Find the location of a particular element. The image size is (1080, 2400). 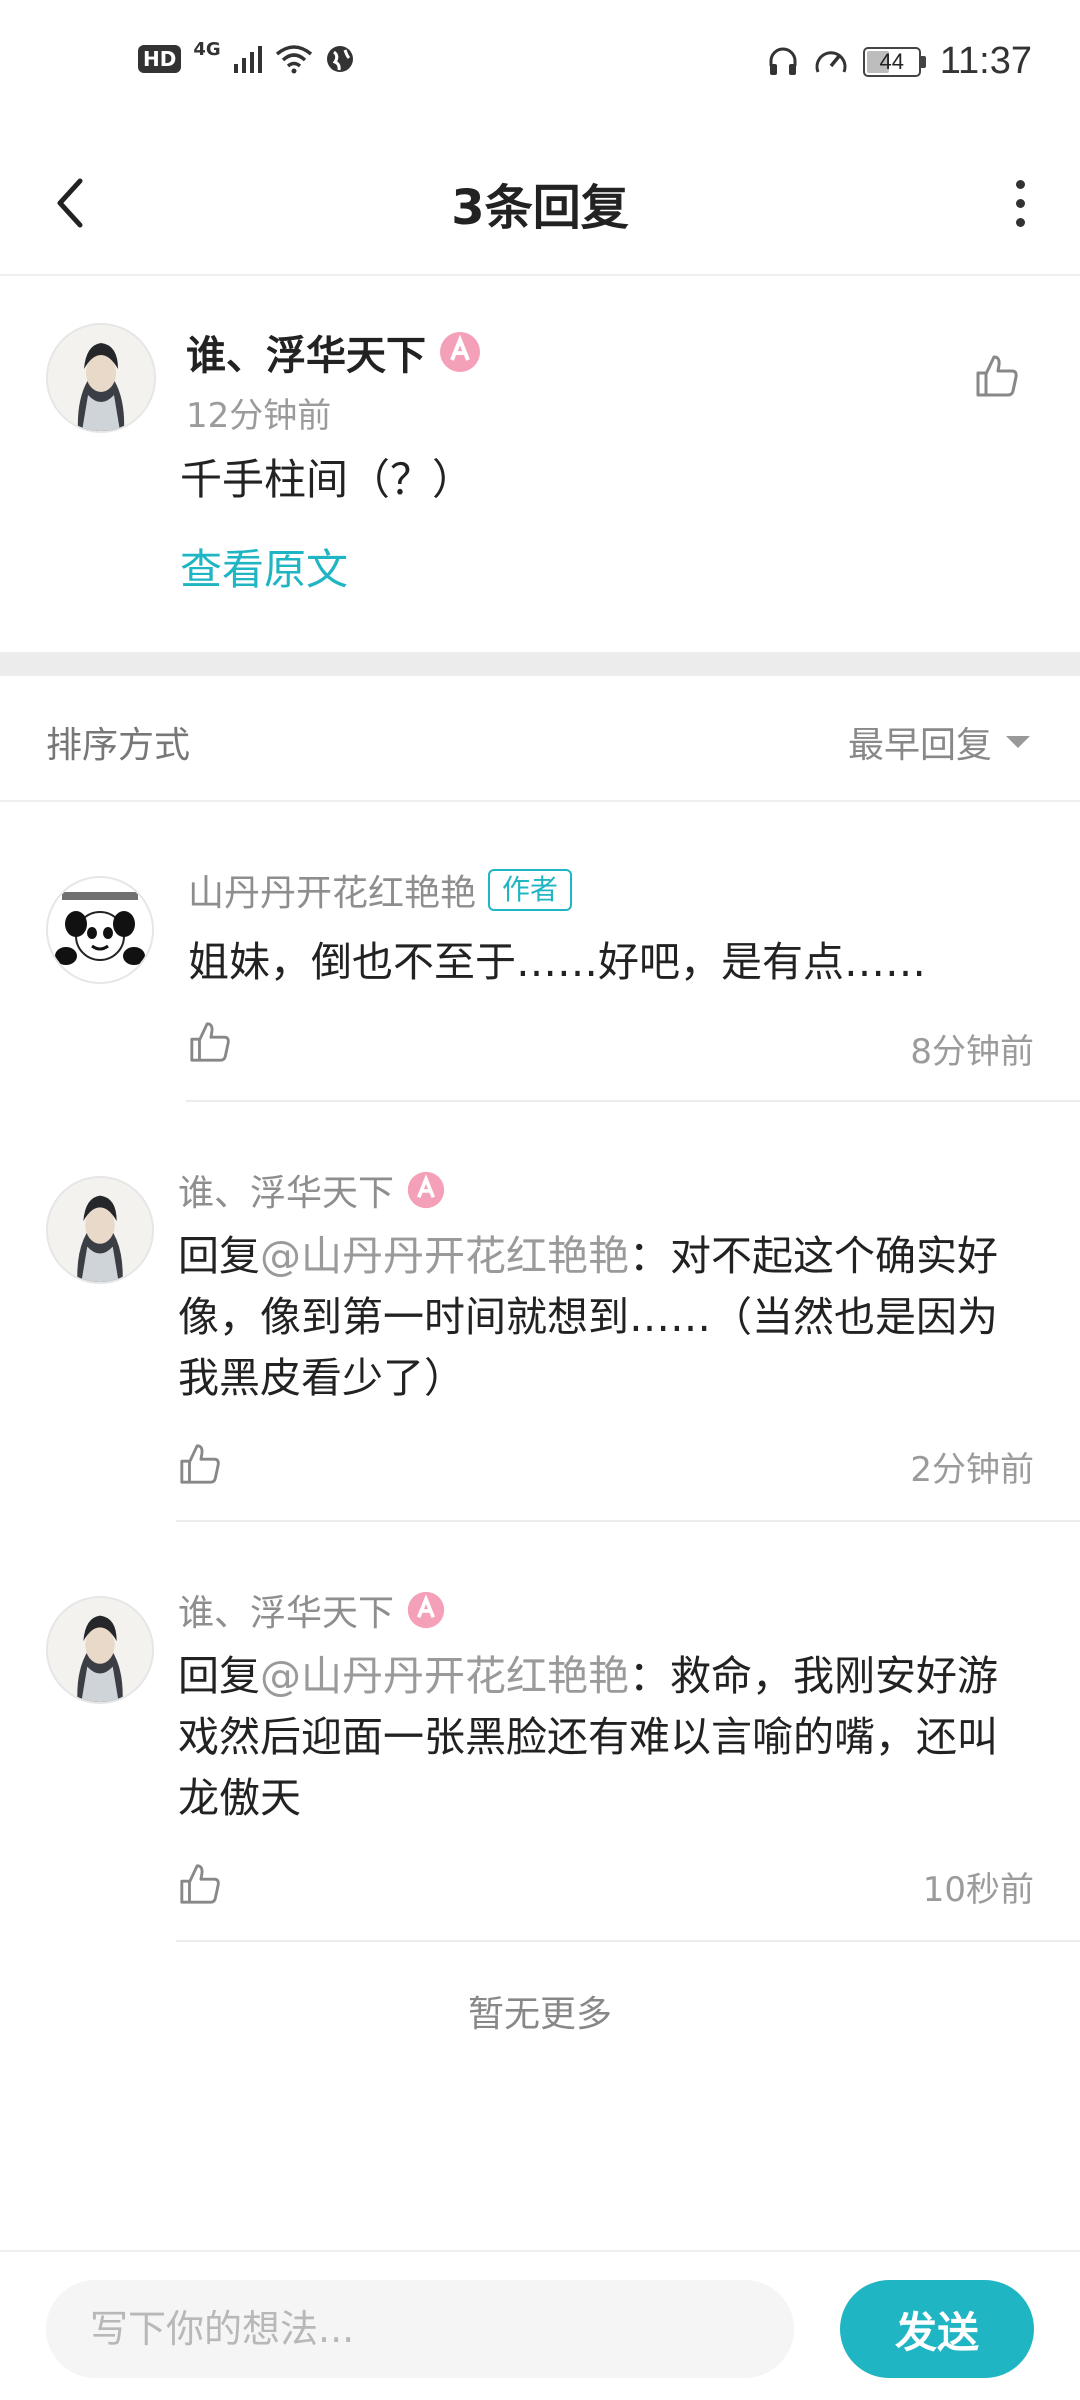

divider is located at coordinates (628, 1941).